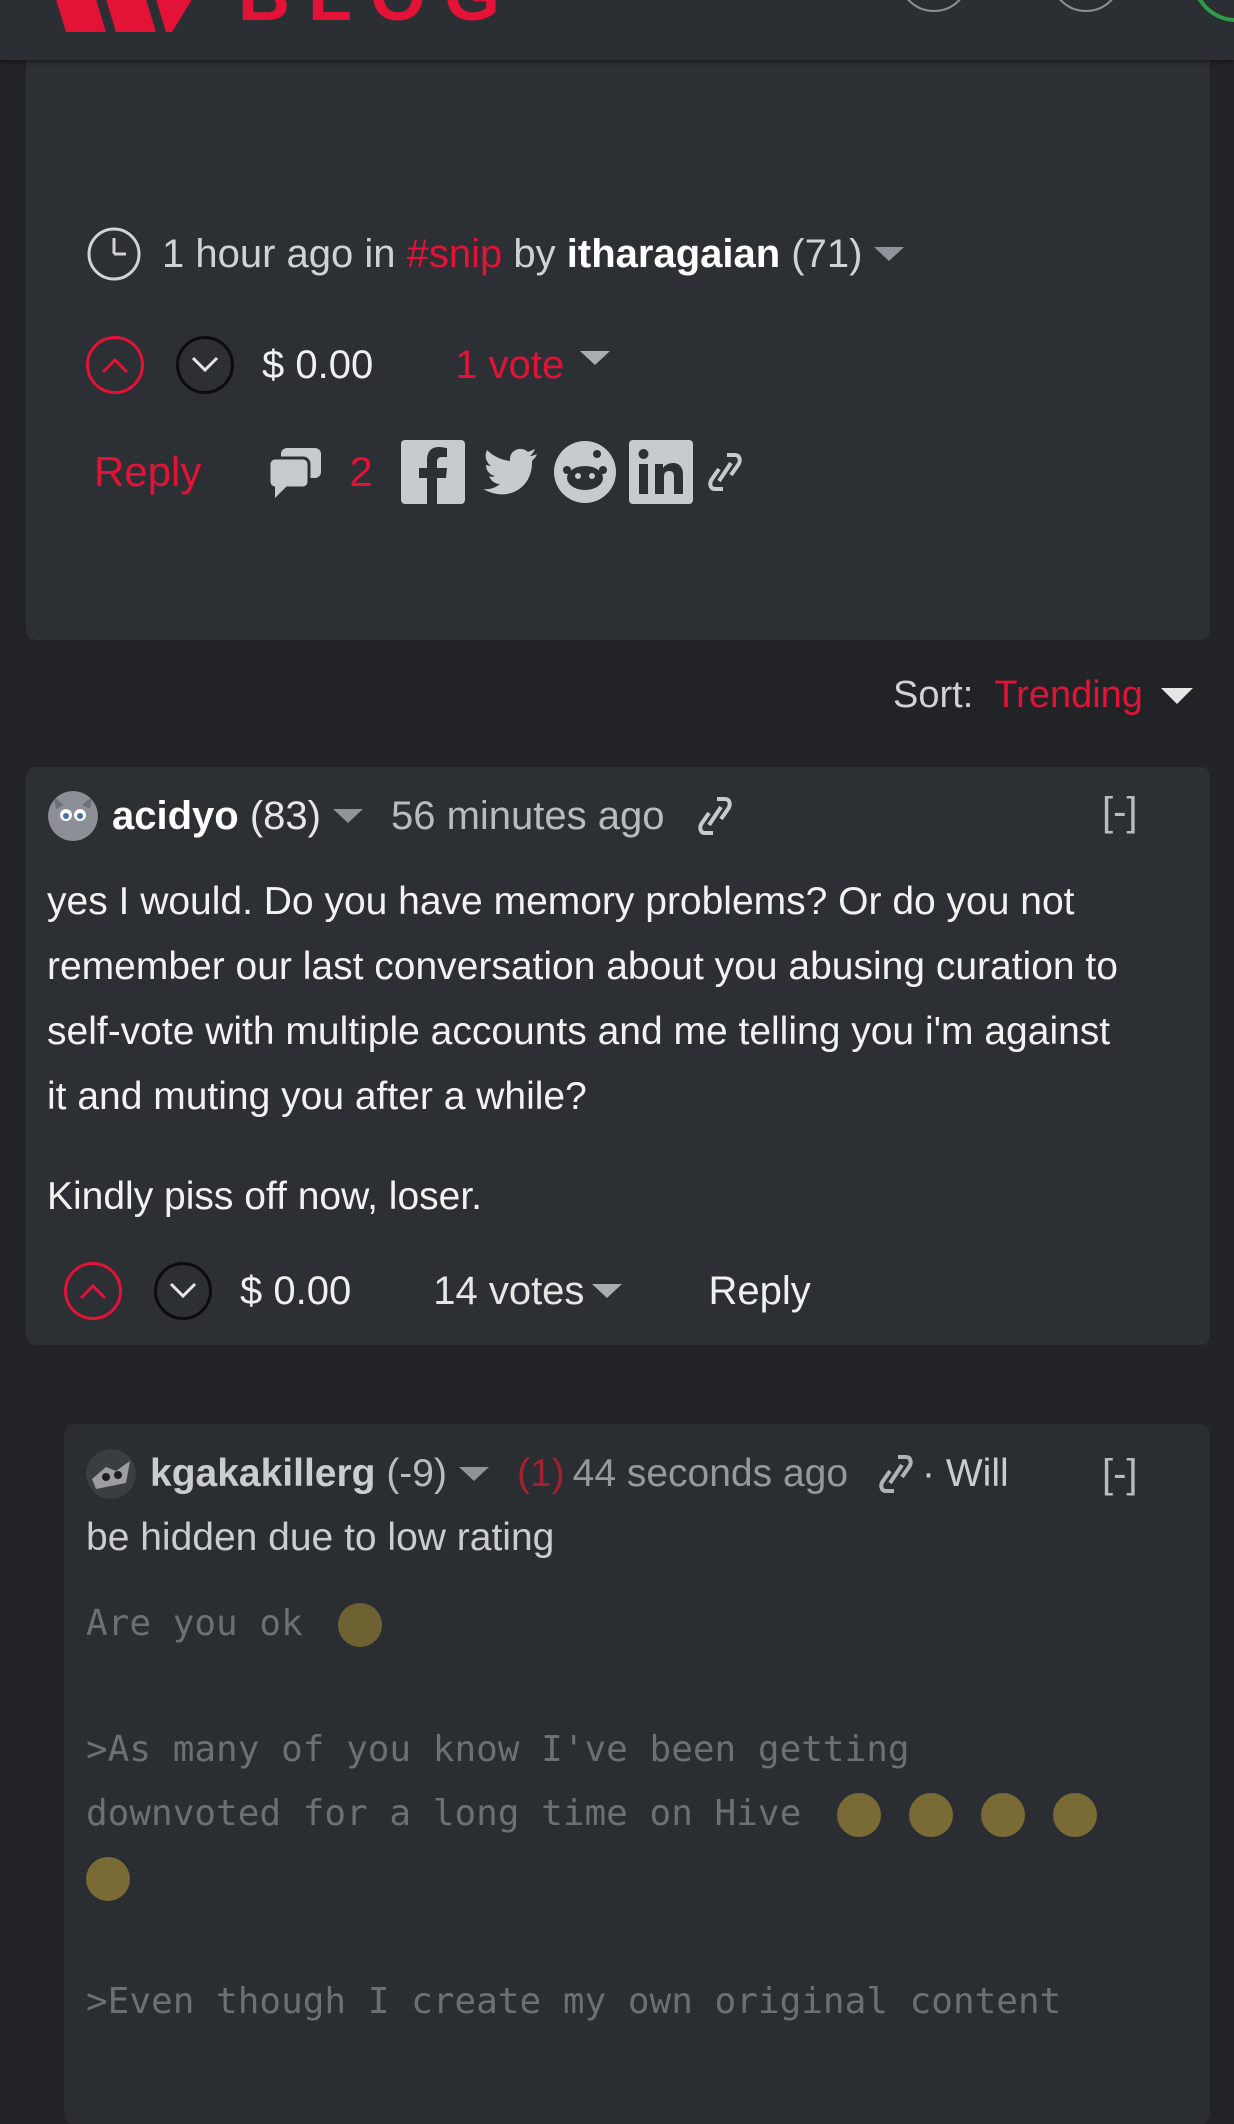 Image resolution: width=1234 pixels, height=2124 pixels. Describe the element at coordinates (279, 253) in the screenshot. I see `post-time: 1 hour ago in` at that location.